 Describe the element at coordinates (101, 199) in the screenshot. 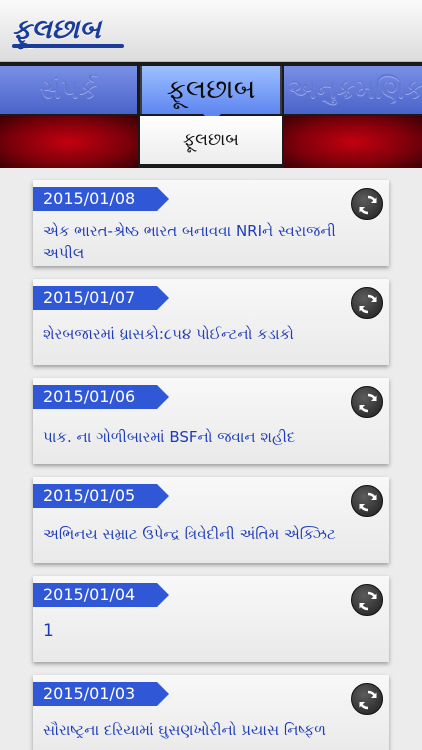

I see `article-date: 2015/01/08` at that location.